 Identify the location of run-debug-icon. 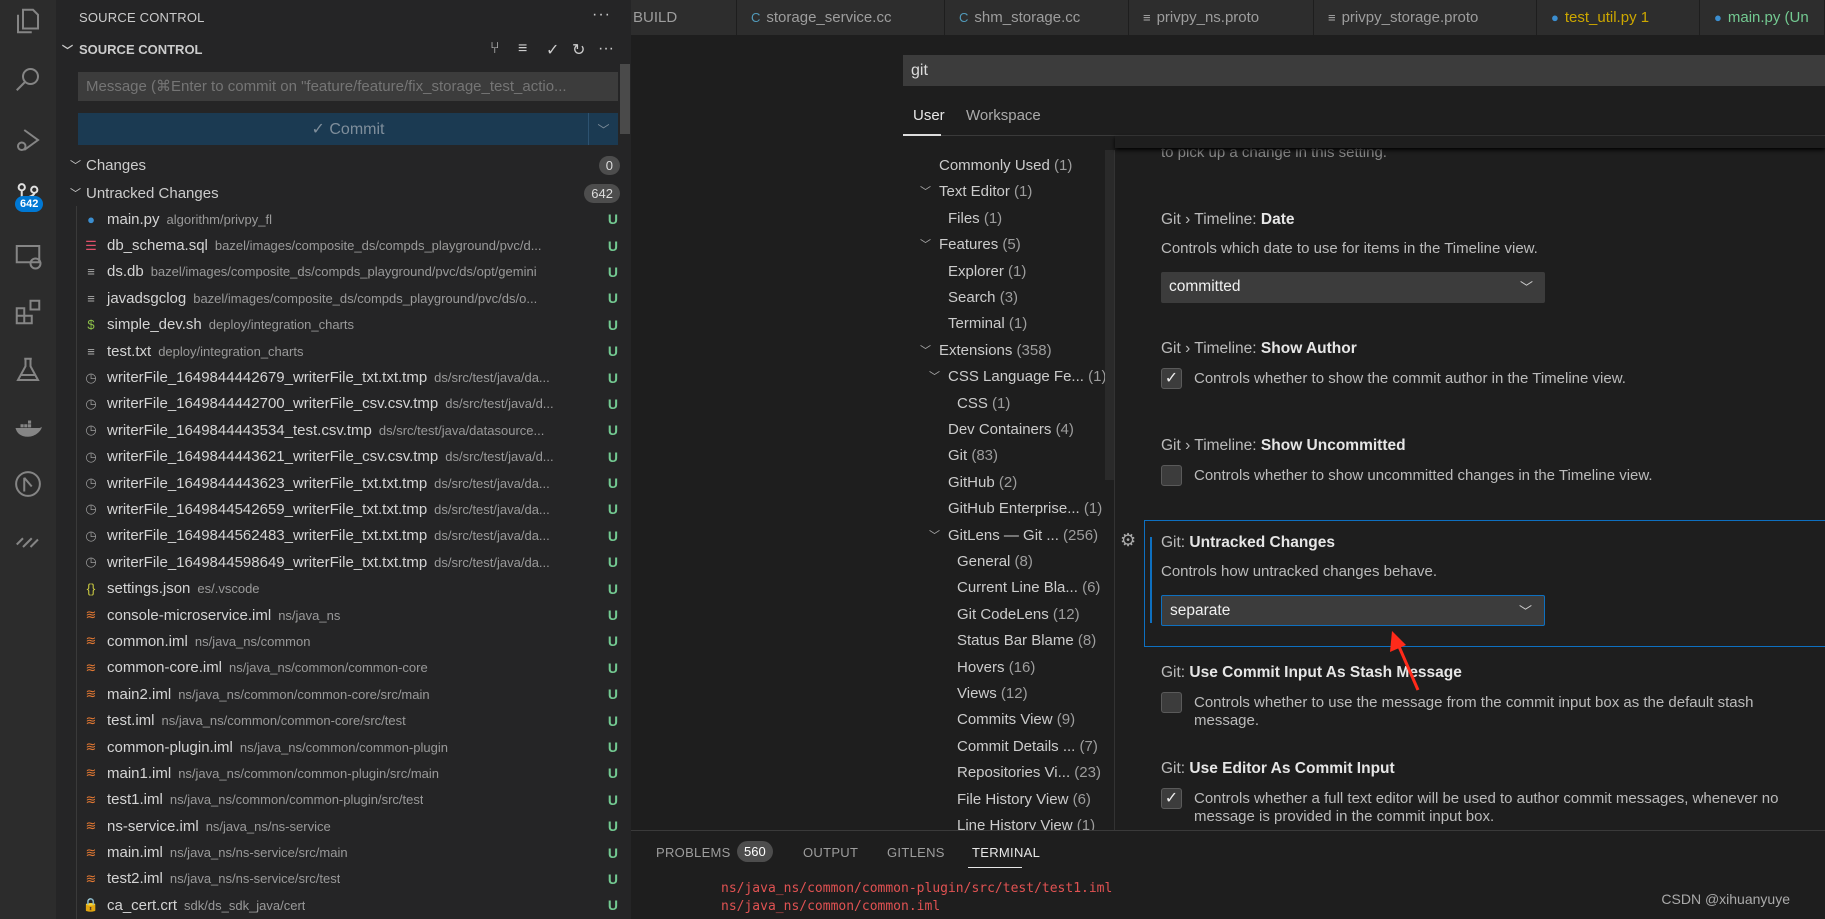
(28, 140).